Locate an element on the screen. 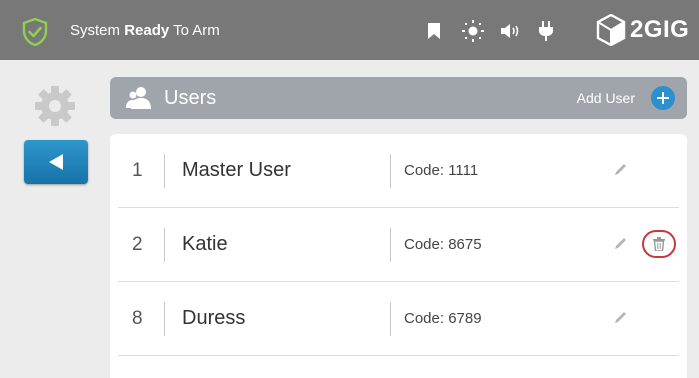  status-prefix: System is located at coordinates (97, 30).